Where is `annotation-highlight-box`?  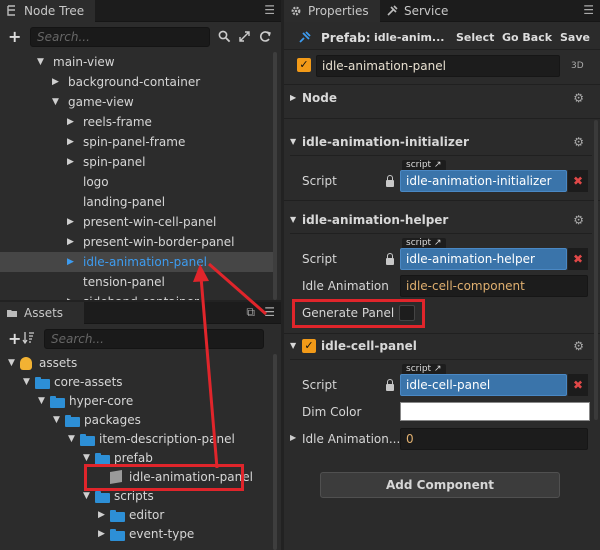
annotation-highlight-box is located at coordinates (358, 313).